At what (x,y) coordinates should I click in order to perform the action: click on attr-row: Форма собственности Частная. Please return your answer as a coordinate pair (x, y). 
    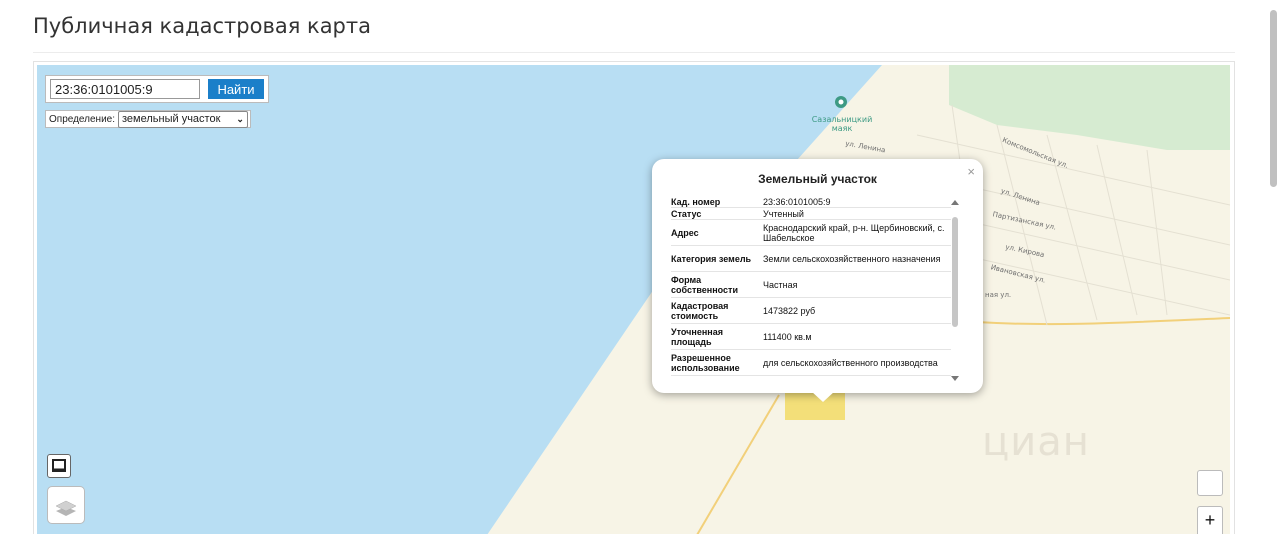
    Looking at the image, I should click on (811, 284).